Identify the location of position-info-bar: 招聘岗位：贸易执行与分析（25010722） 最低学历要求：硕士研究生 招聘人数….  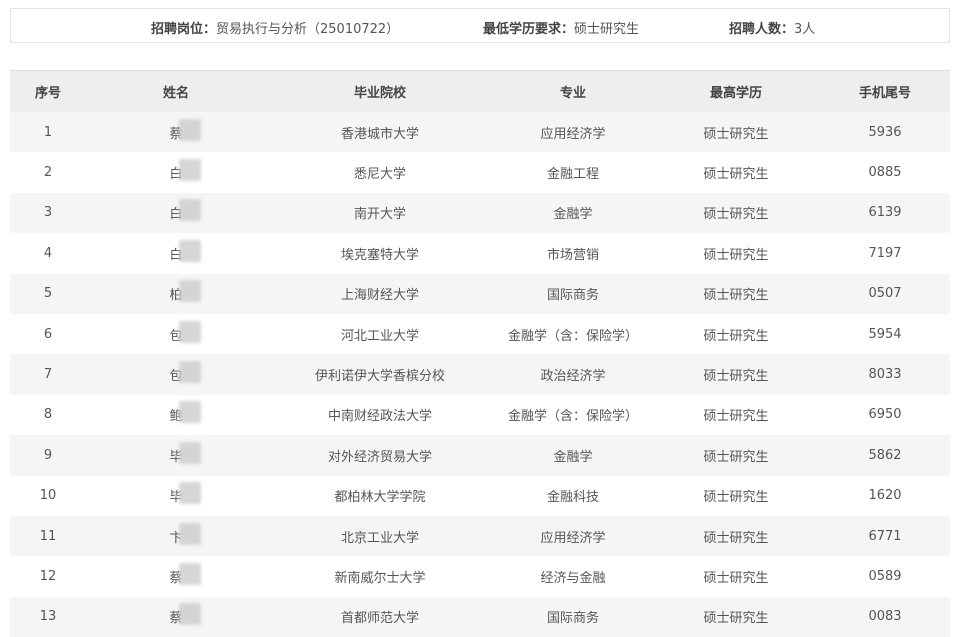
(480, 25).